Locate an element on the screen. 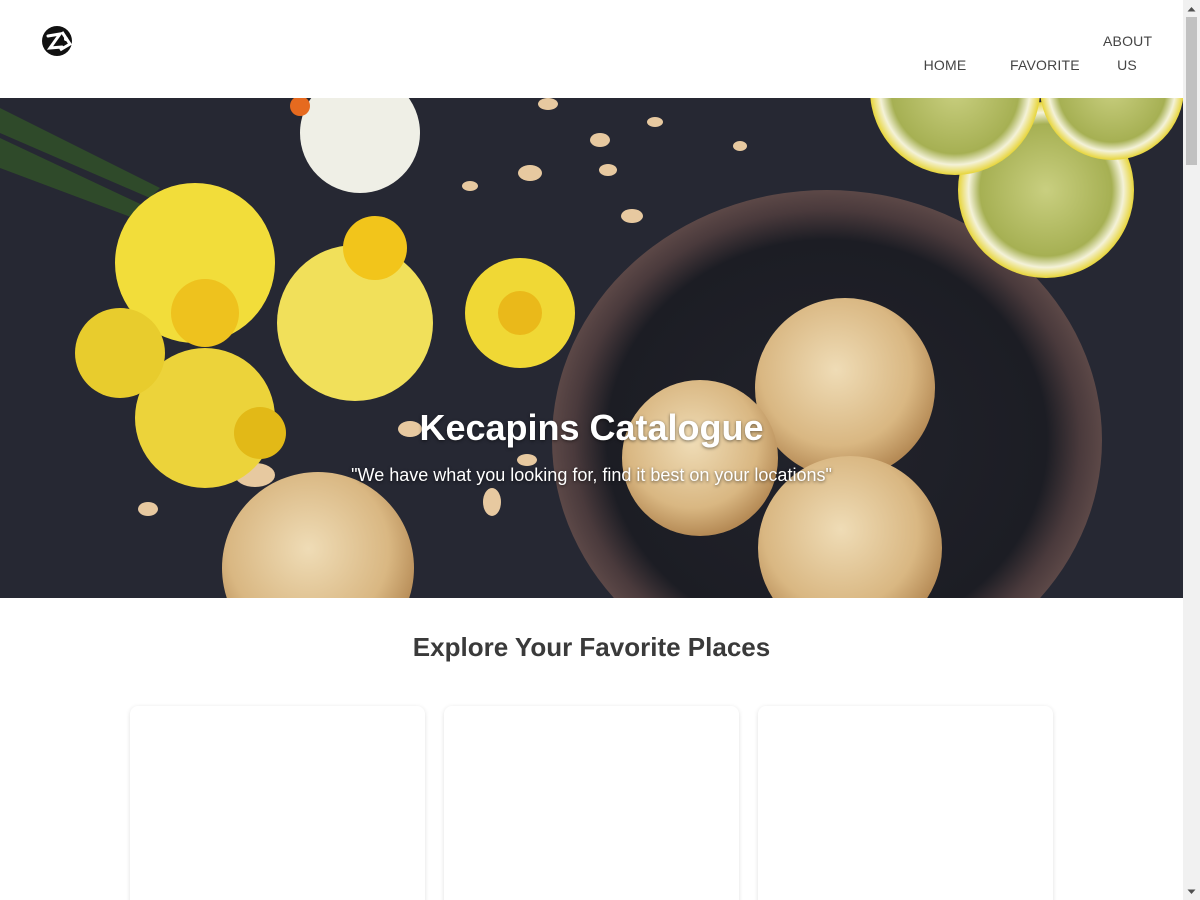 This screenshot has height=900, width=1200. scroll-down-arrow-icon is located at coordinates (1191, 891).